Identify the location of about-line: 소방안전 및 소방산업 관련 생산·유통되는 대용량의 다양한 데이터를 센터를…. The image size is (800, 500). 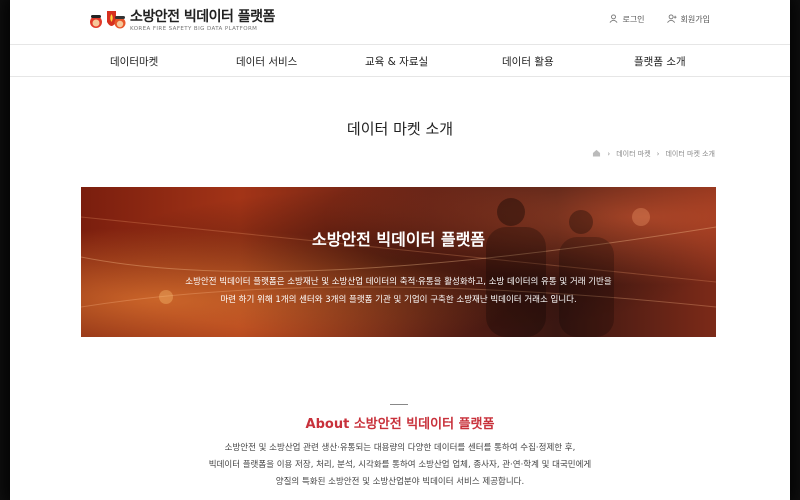
(400, 448).